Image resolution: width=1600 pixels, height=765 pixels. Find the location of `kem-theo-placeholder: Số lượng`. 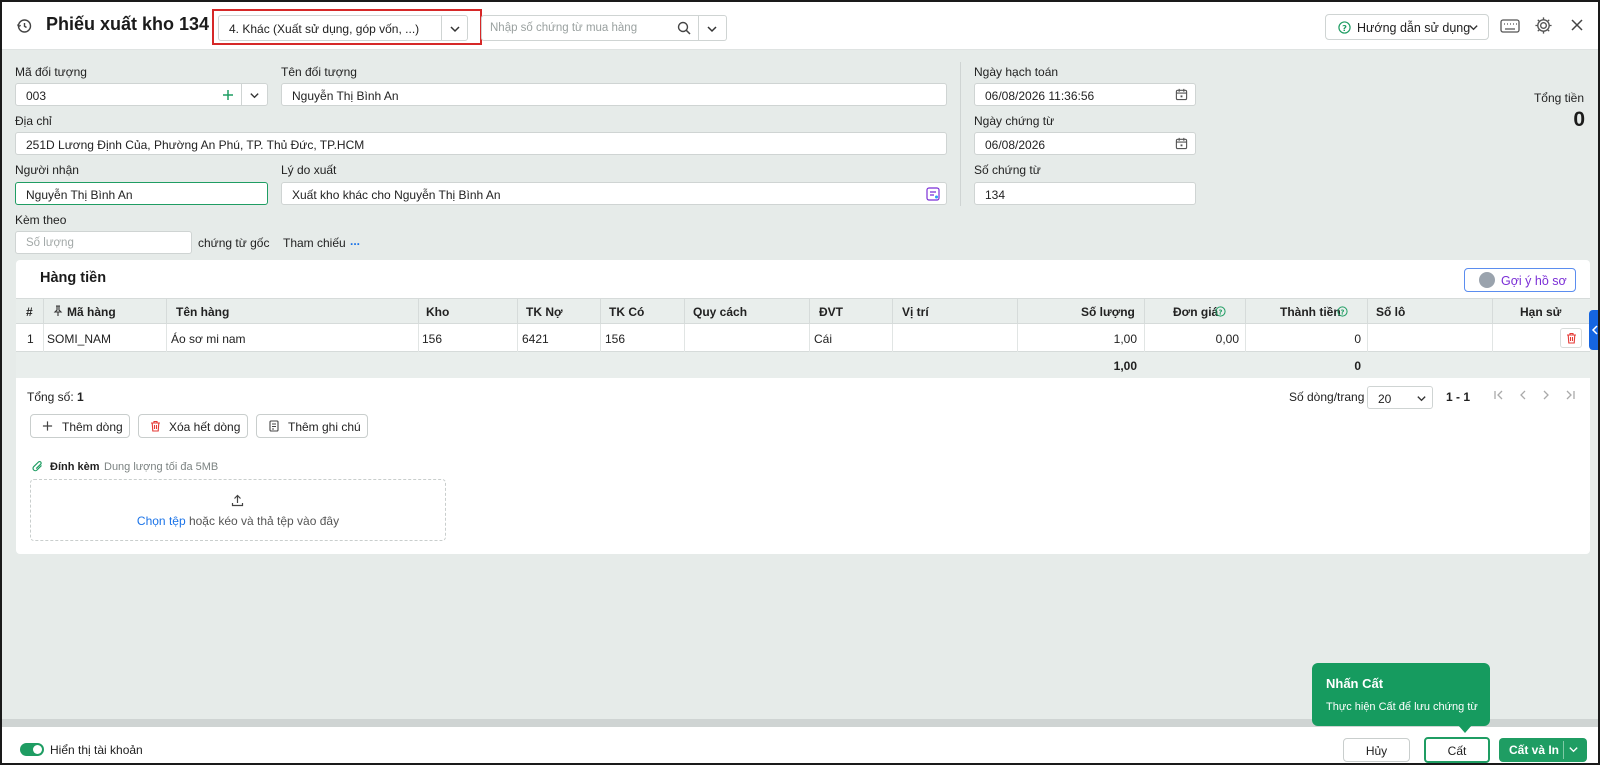

kem-theo-placeholder: Số lượng is located at coordinates (50, 243).